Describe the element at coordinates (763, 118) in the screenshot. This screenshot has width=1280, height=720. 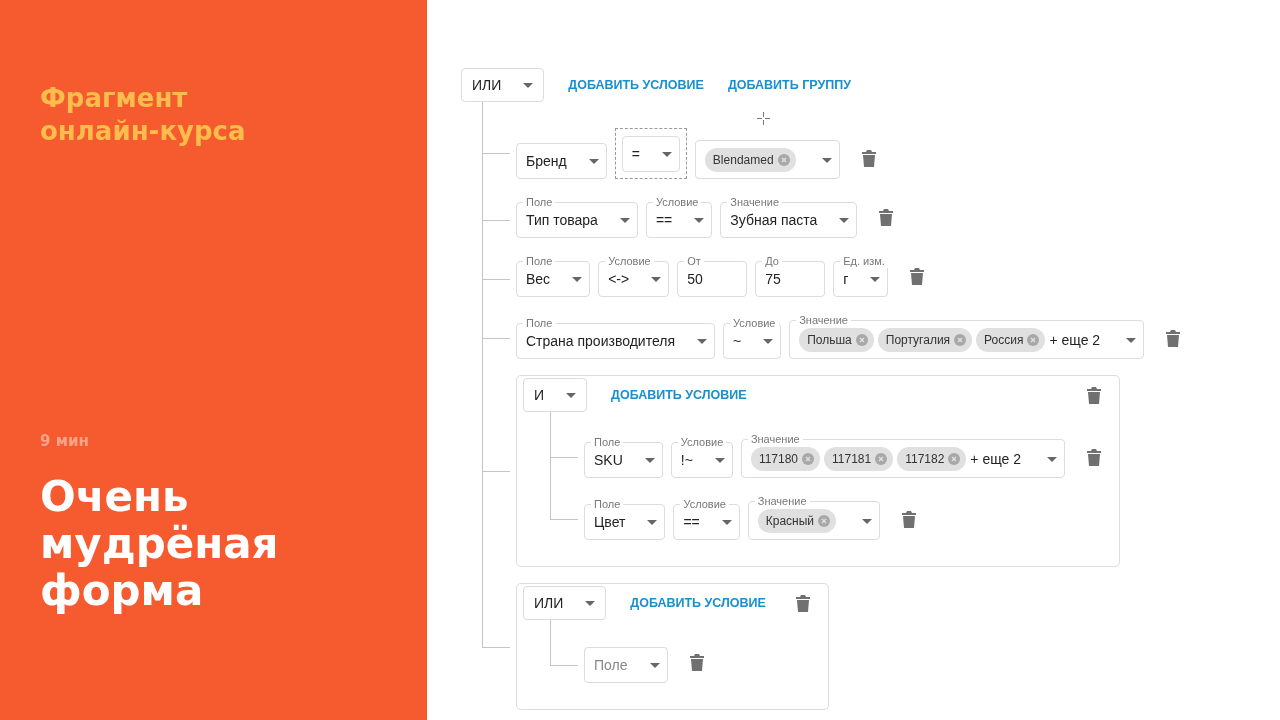
I see `crosshair-cursor-icon` at that location.